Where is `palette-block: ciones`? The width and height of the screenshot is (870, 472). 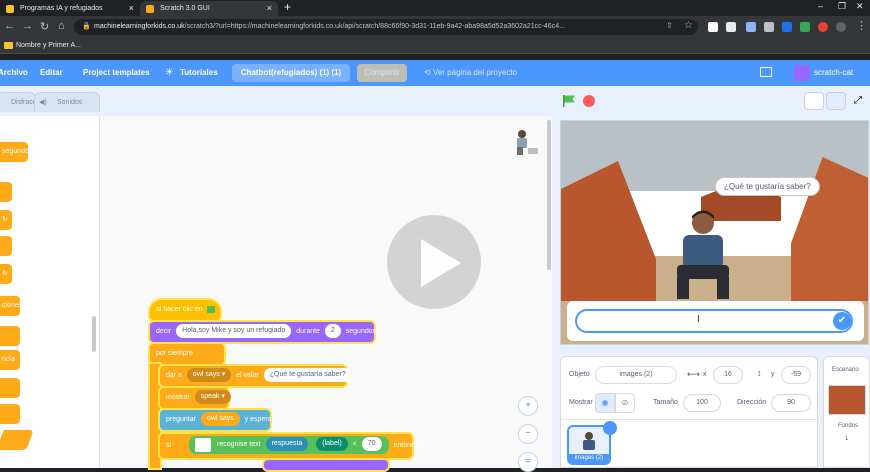
palette-block: ciones is located at coordinates (11, 306).